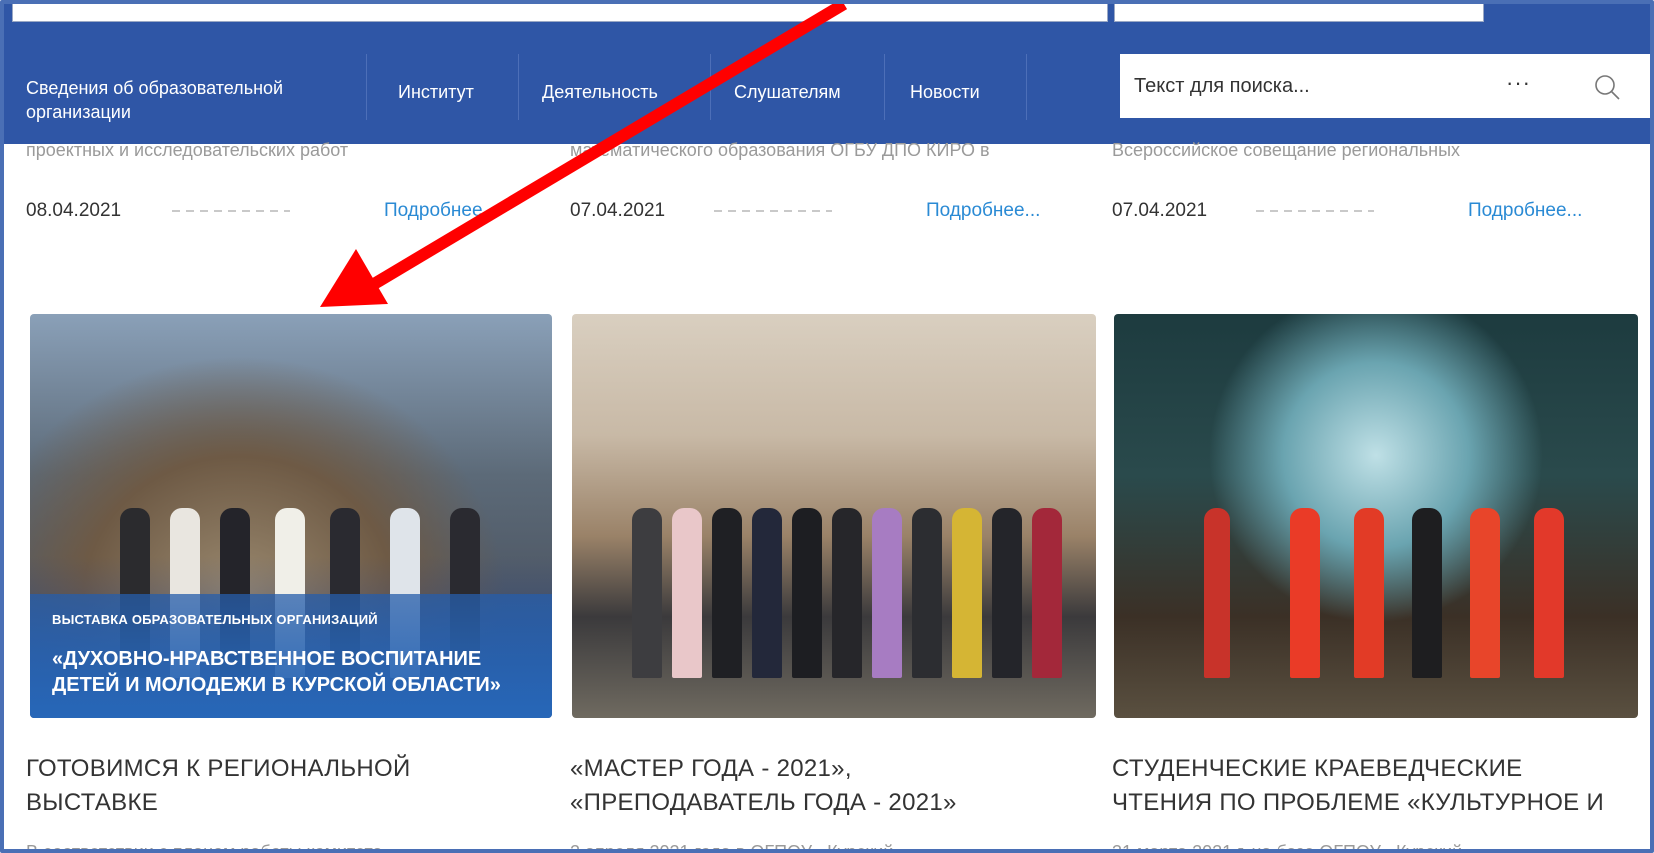  Describe the element at coordinates (787, 92) in the screenshot. I see `nav-item-students: Слушателям` at that location.